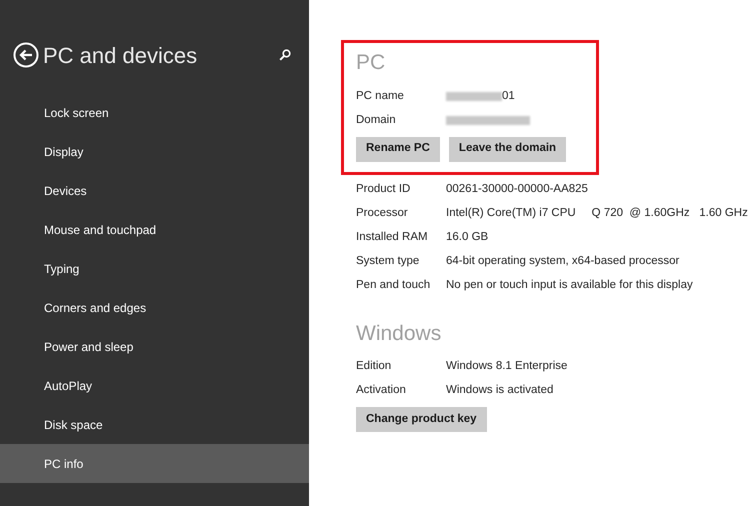 This screenshot has height=506, width=755. I want to click on back-icon, so click(26, 55).